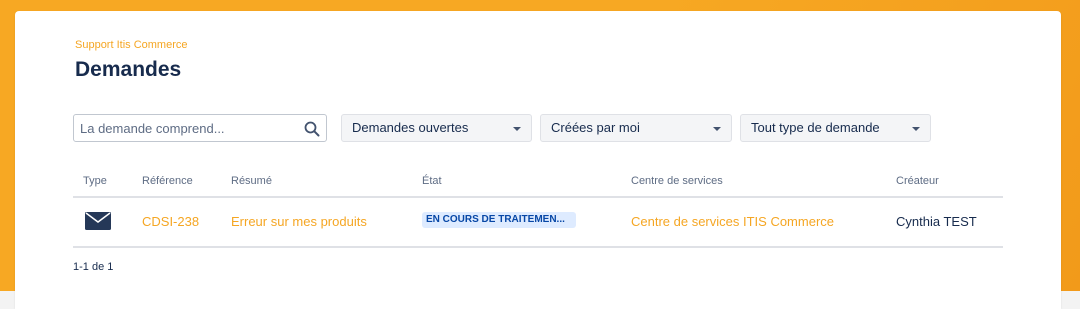 The width and height of the screenshot is (1080, 309). Describe the element at coordinates (312, 129) in the screenshot. I see `search-icon` at that location.